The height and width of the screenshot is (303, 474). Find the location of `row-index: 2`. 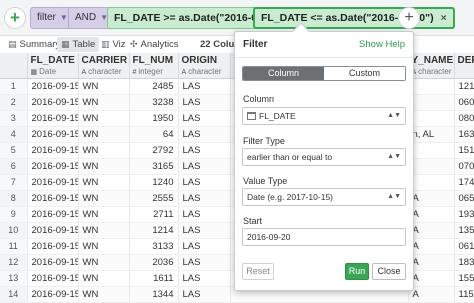

row-index: 2 is located at coordinates (14, 102).